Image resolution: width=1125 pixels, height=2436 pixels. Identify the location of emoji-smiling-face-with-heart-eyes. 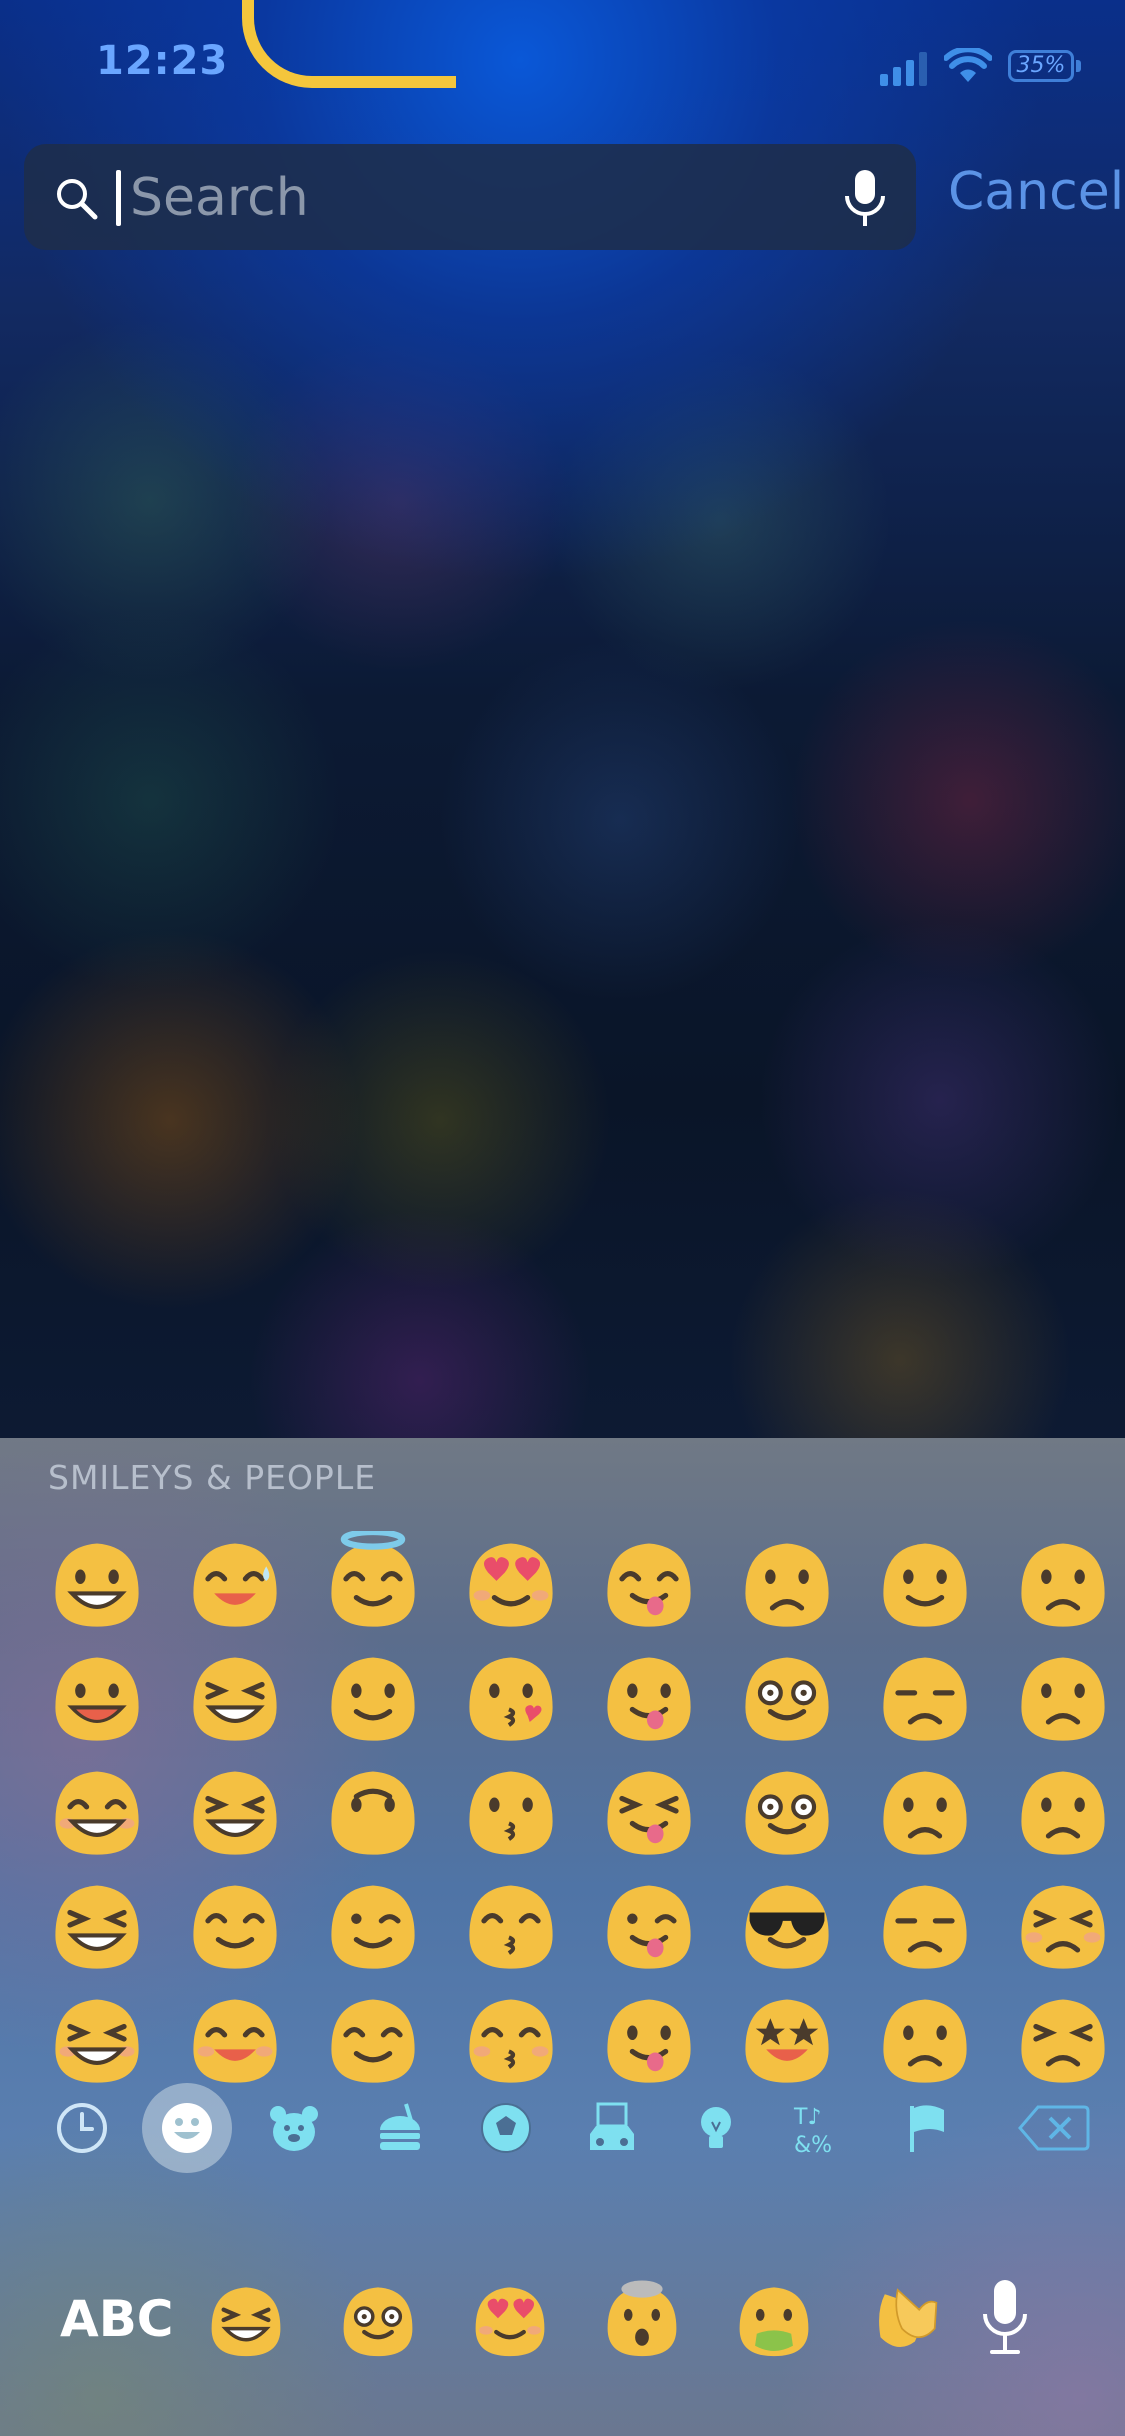
(511, 1583).